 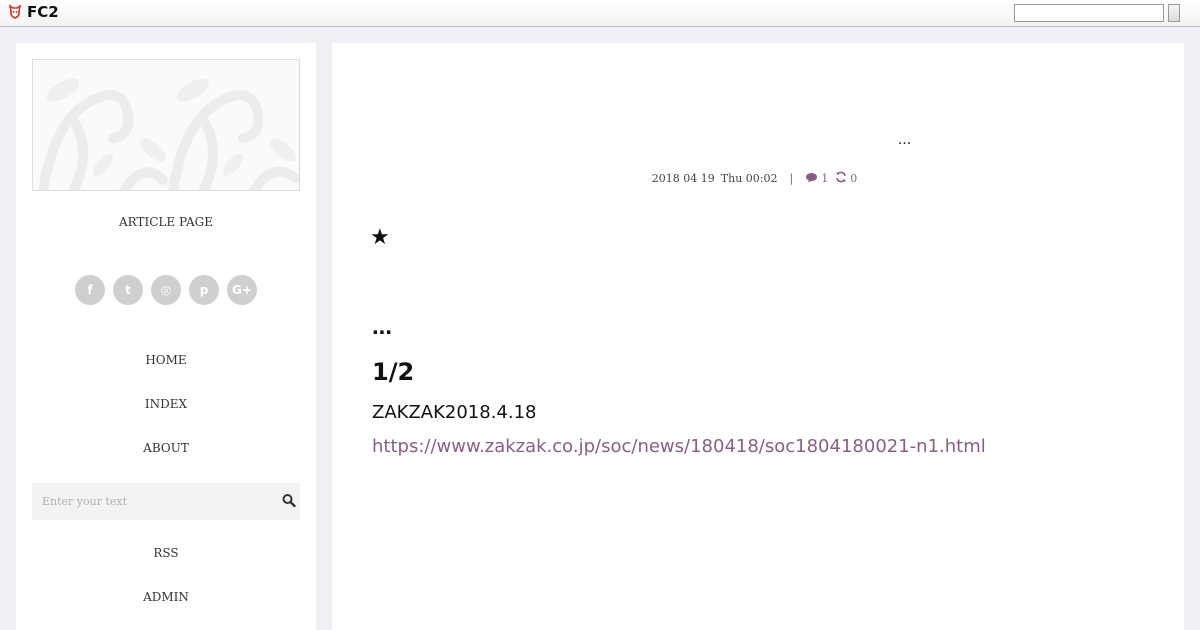 I want to click on nav-index-link: INDEX, so click(x=166, y=404).